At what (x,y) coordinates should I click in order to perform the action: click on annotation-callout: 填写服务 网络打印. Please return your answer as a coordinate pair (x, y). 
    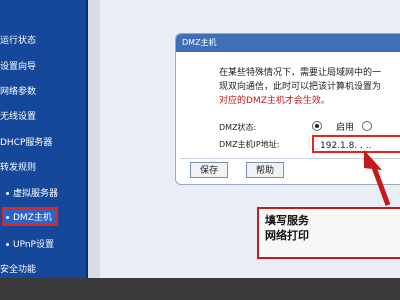
    Looking at the image, I should click on (328, 233).